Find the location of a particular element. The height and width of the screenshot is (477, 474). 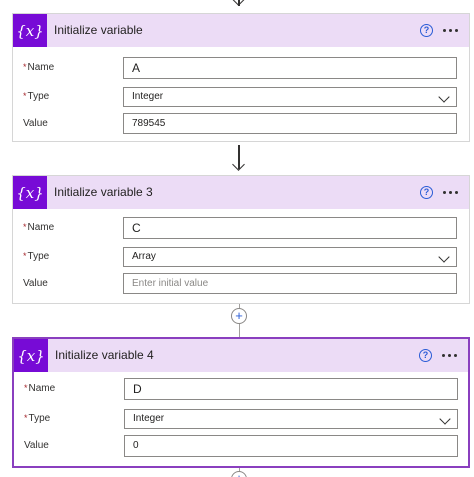

card-title: Initialize variable 3 is located at coordinates (103, 192).